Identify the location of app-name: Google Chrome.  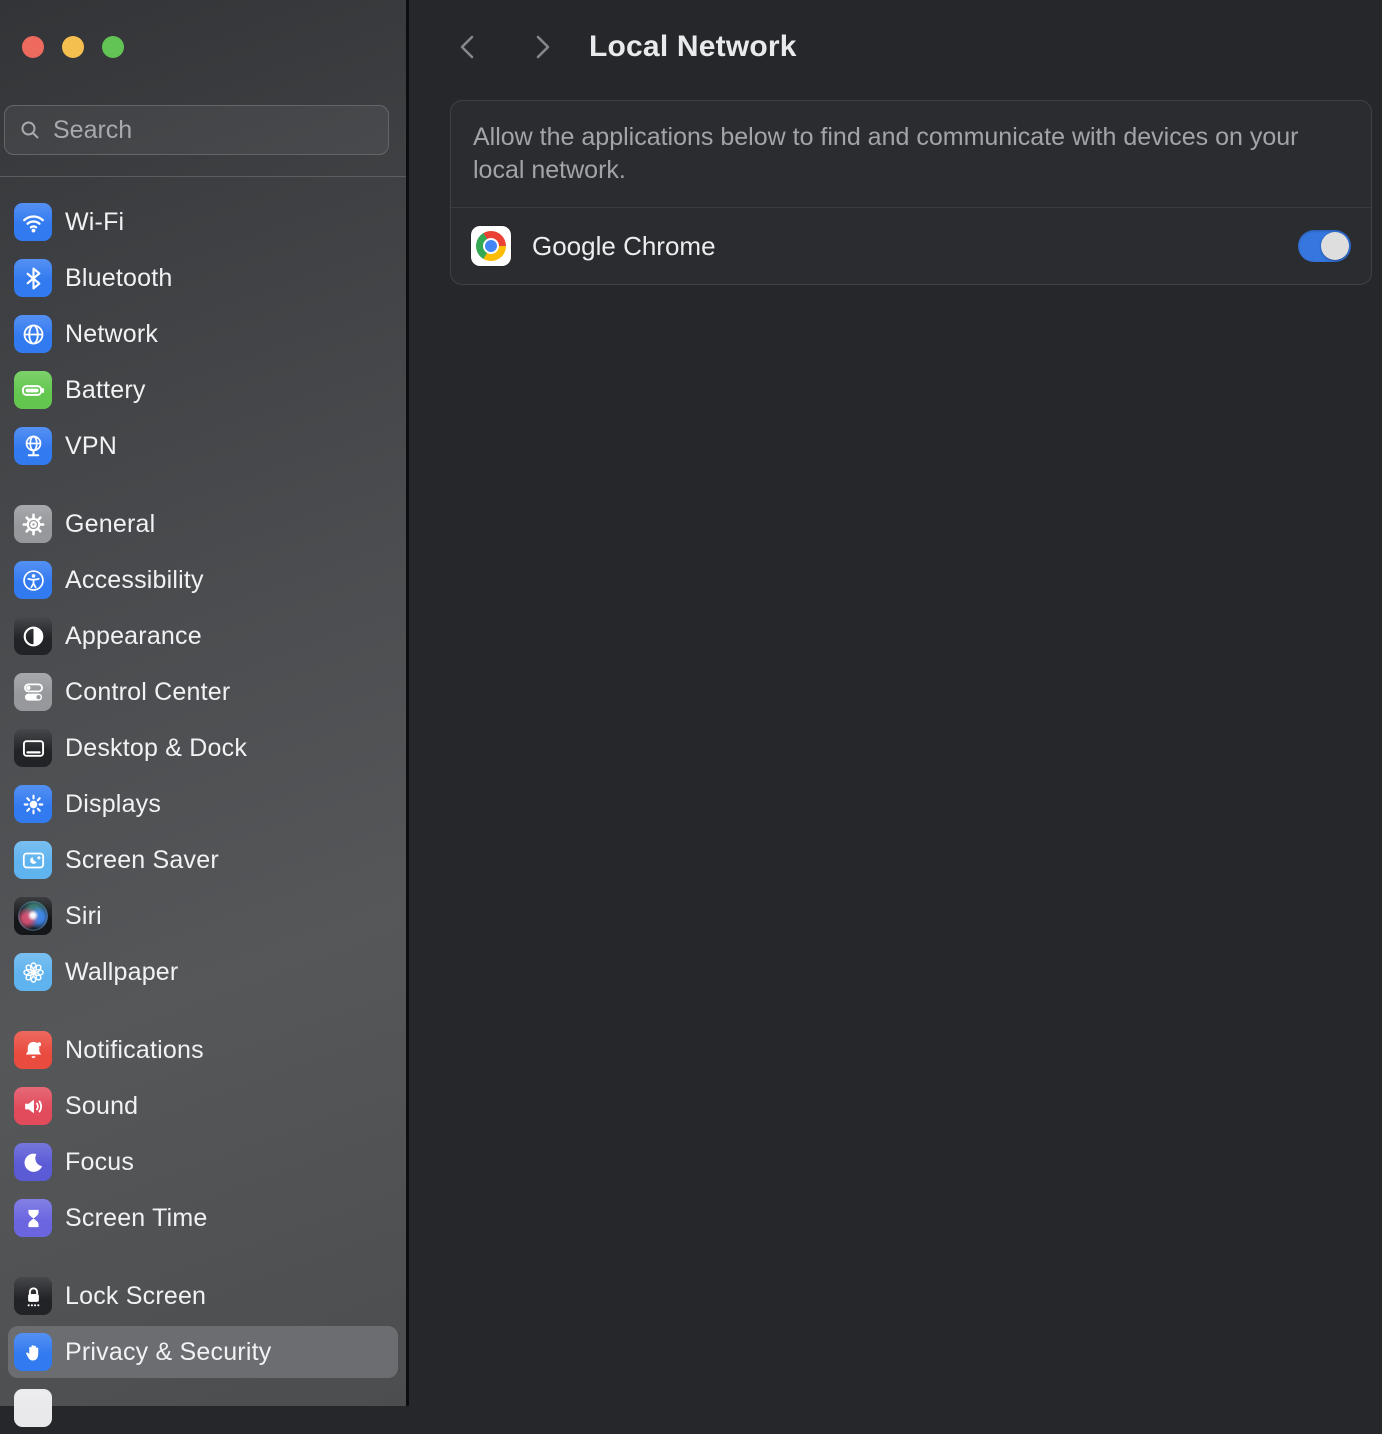
(624, 245).